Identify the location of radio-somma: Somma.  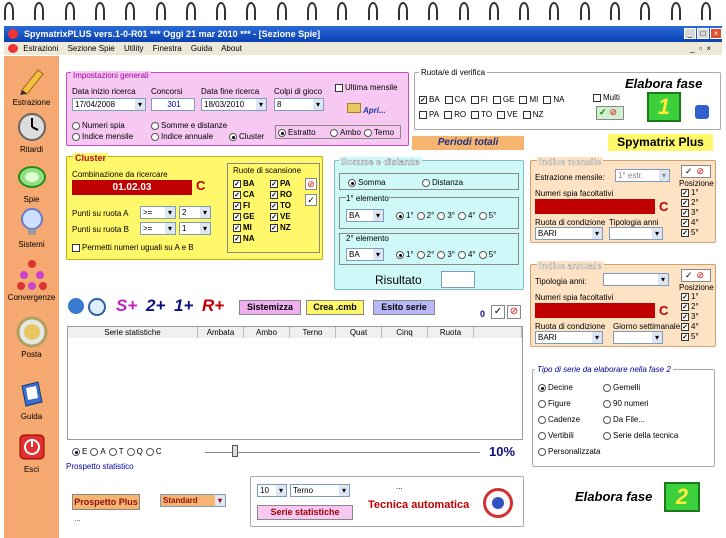
(367, 182).